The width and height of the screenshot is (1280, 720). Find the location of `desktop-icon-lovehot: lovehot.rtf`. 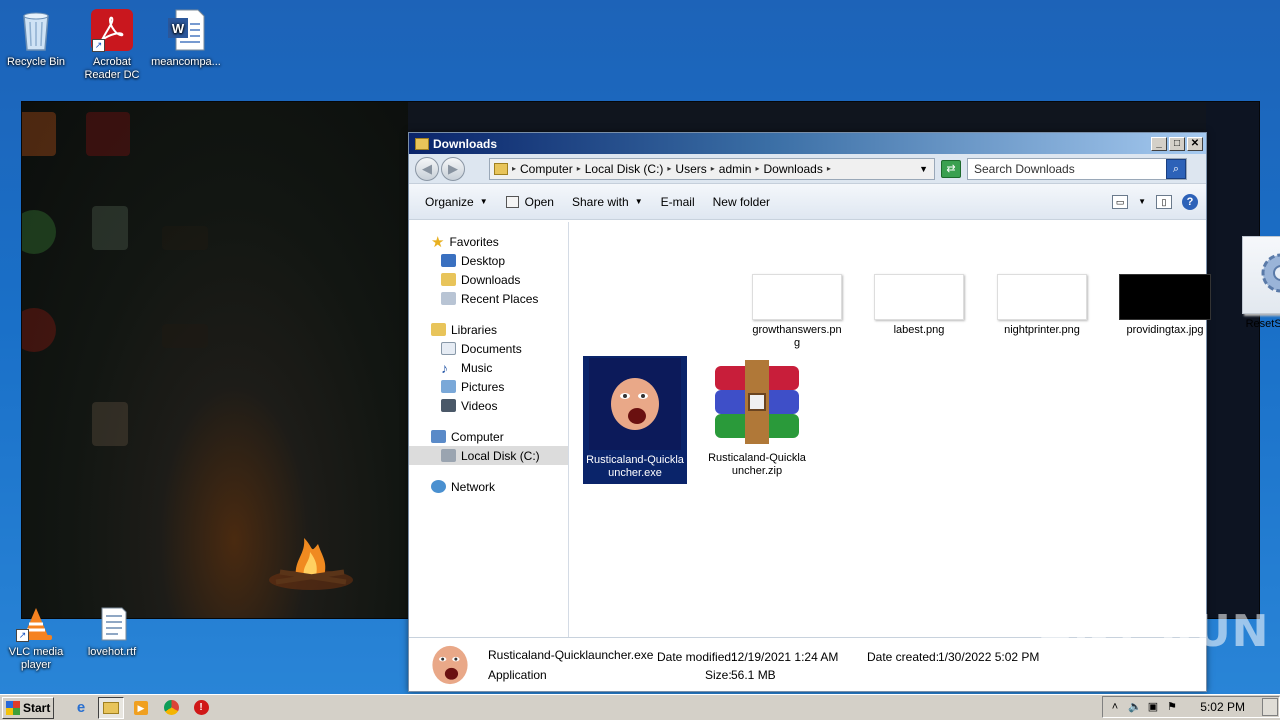

desktop-icon-lovehot: lovehot.rtf is located at coordinates (112, 632).